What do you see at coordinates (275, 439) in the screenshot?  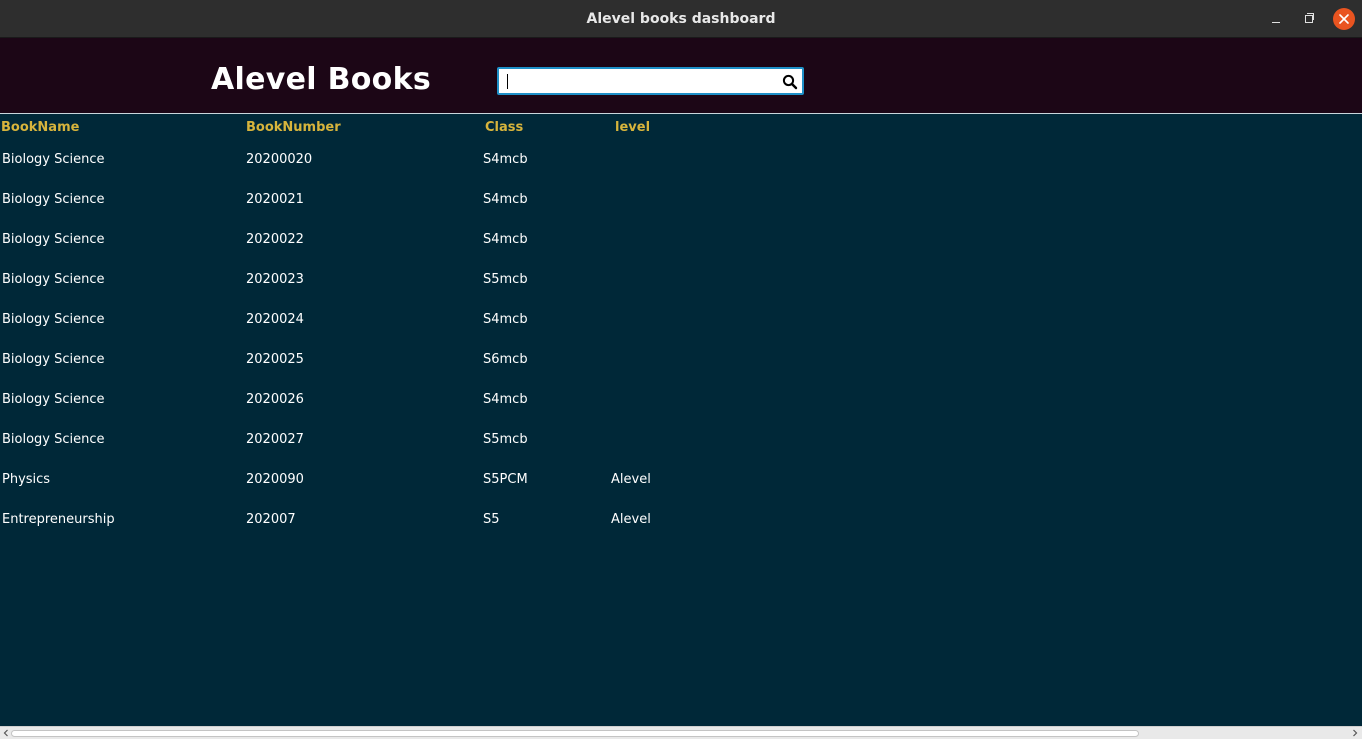 I see `table-cell-booknumber: 2020027` at bounding box center [275, 439].